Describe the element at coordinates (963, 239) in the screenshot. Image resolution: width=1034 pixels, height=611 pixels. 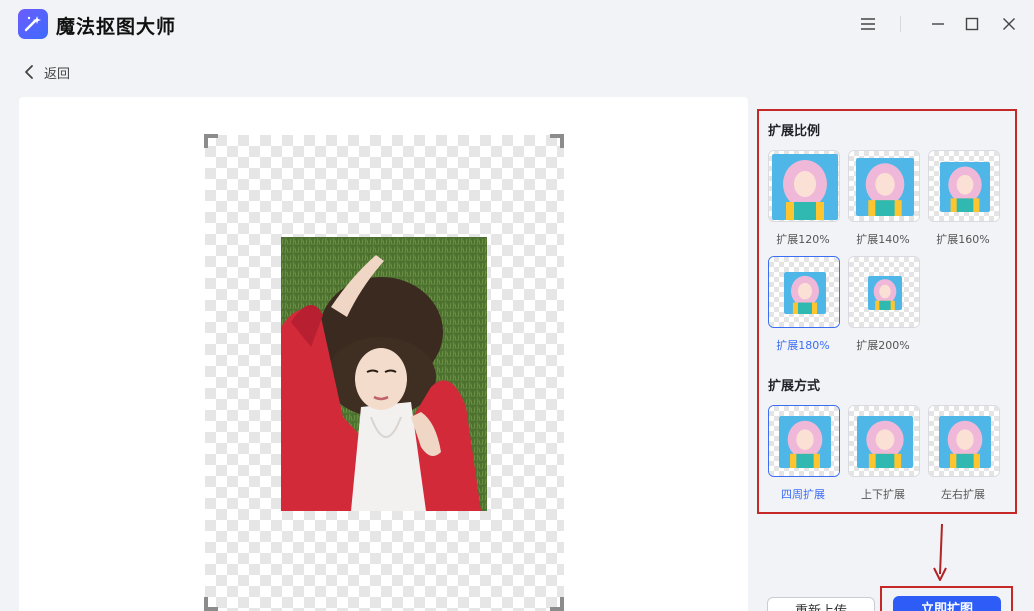
I see `ratio-label-160: 扩展160%` at that location.